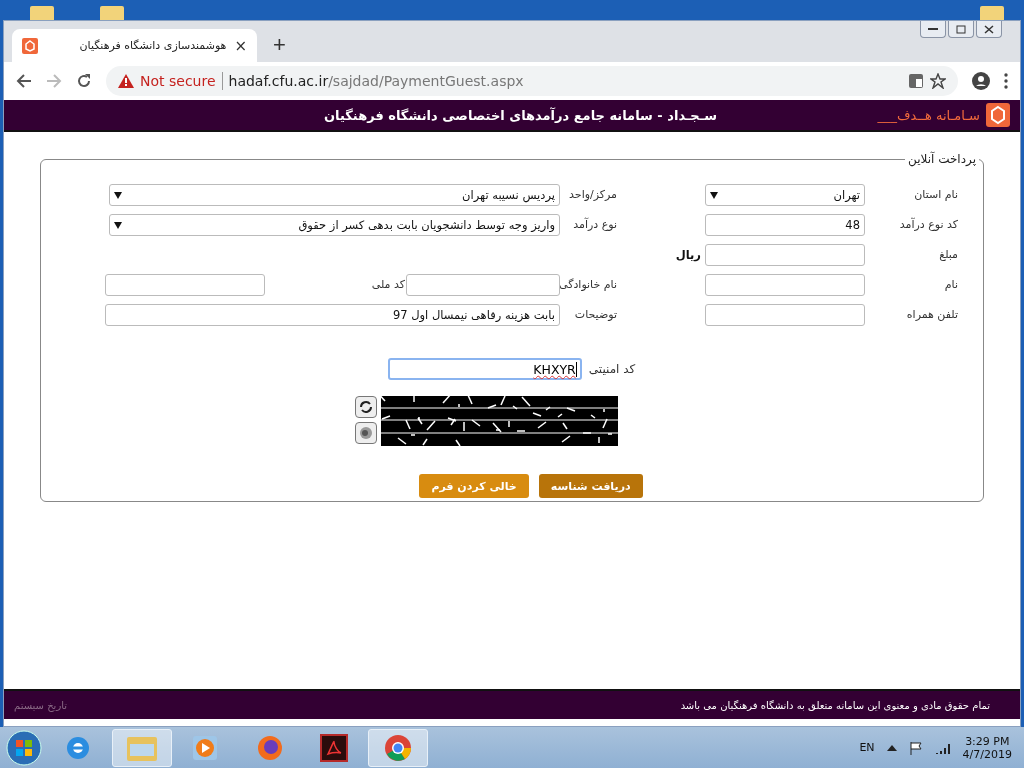 The image size is (1024, 768). What do you see at coordinates (835, 705) in the screenshot?
I see `copyright-text: تمام حقوق مادی و معنوی این سامانه متعلق به دانشگاه فرهنگیان می باشد` at bounding box center [835, 705].